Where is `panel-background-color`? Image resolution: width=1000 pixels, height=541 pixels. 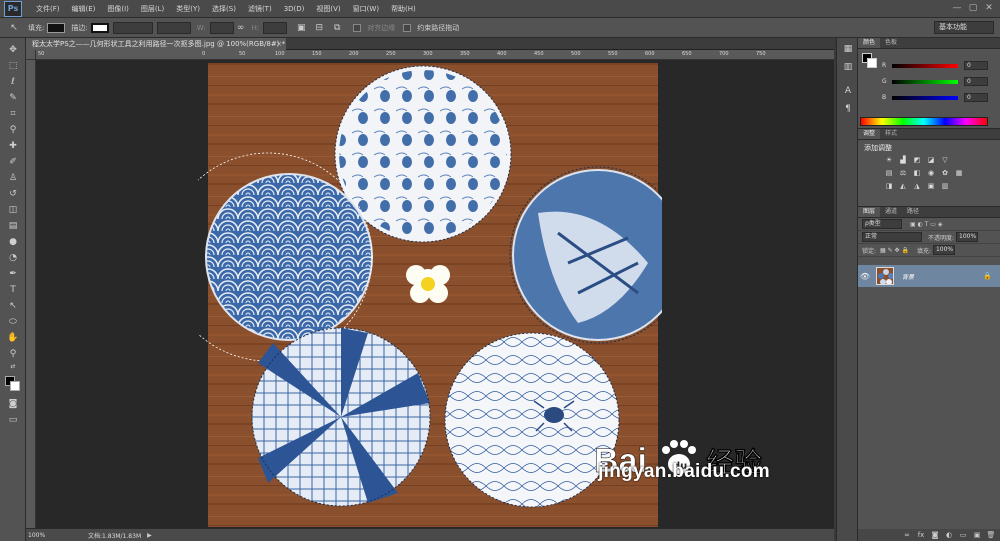 panel-background-color is located at coordinates (872, 63).